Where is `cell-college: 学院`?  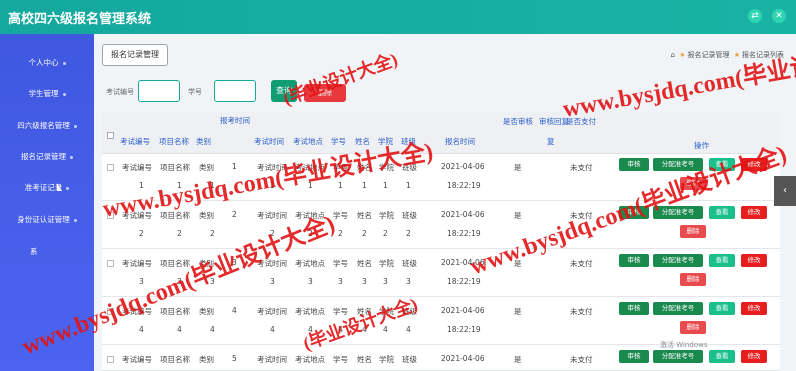 cell-college: 学院 is located at coordinates (386, 359).